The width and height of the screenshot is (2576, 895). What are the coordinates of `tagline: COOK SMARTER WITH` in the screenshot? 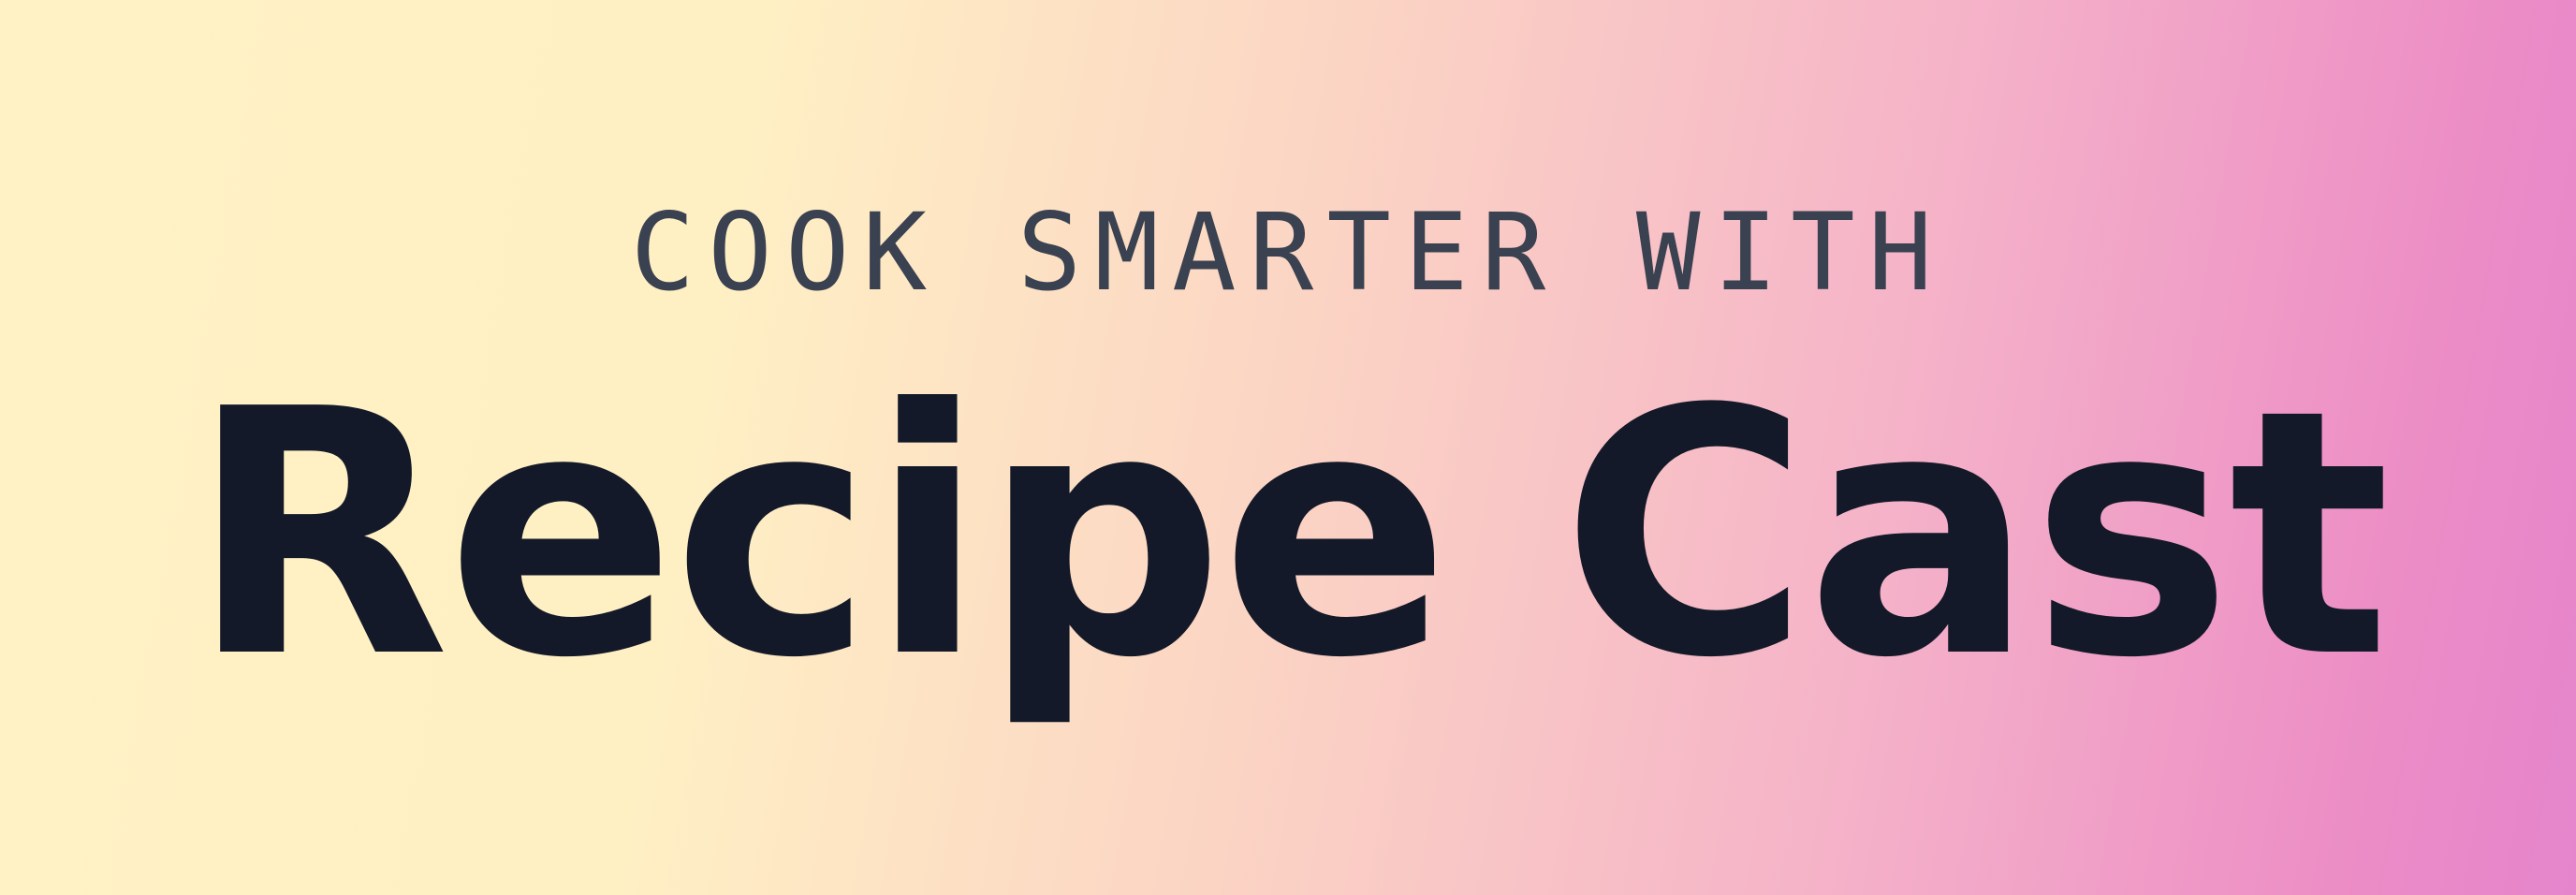 It's located at (1288, 253).